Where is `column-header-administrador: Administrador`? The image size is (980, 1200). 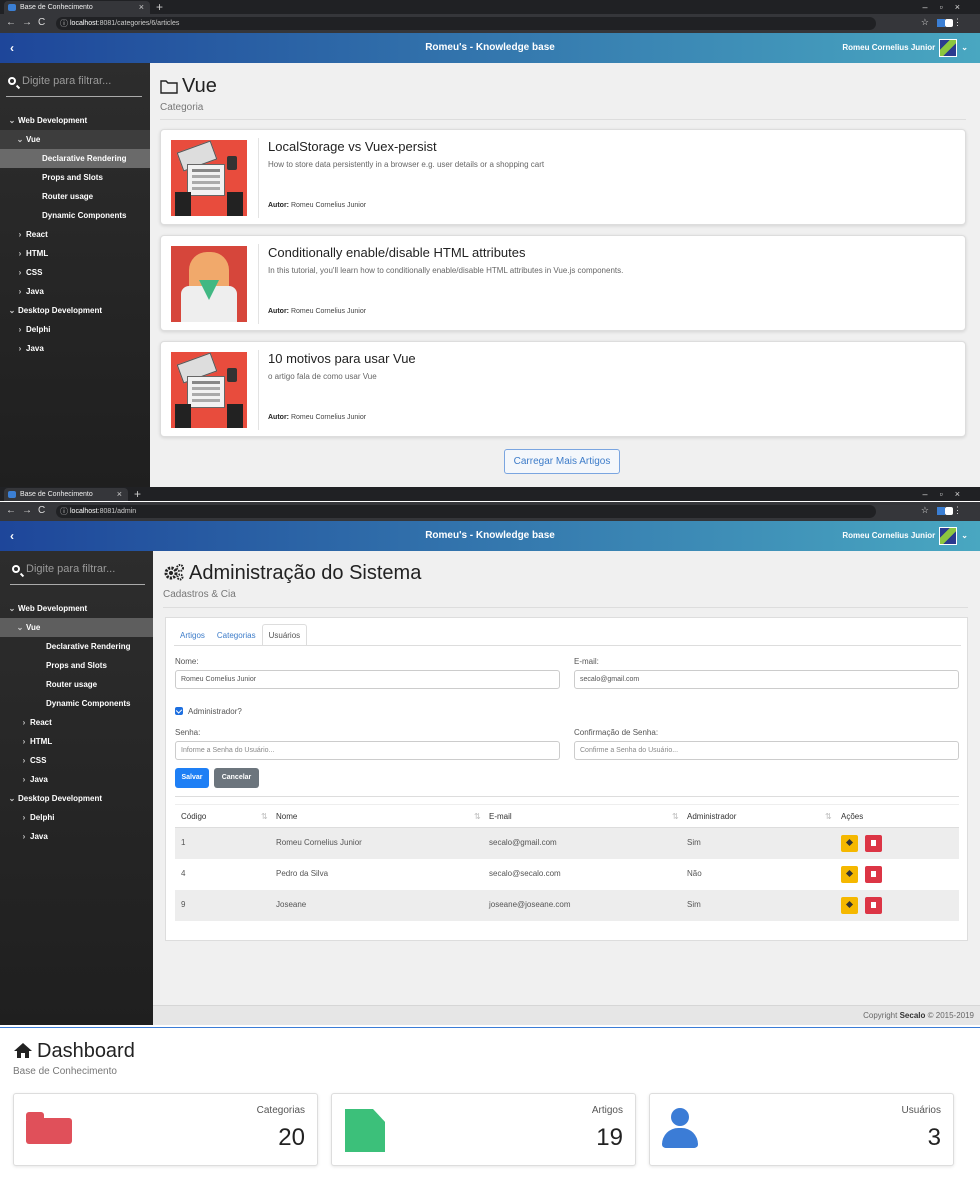 column-header-administrador: Administrador is located at coordinates (711, 816).